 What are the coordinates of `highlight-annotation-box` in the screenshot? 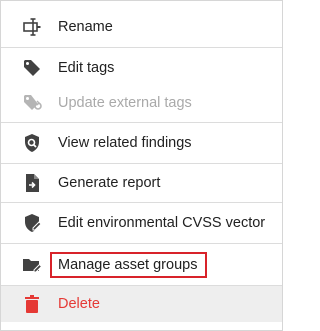 It's located at (128, 265).